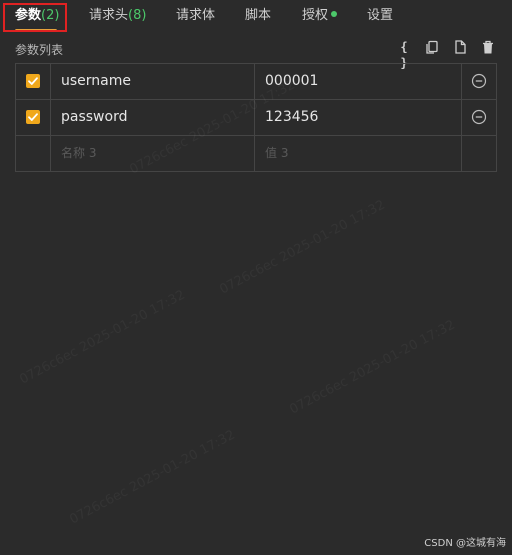 This screenshot has width=512, height=555. I want to click on param-value: 000001, so click(292, 81).